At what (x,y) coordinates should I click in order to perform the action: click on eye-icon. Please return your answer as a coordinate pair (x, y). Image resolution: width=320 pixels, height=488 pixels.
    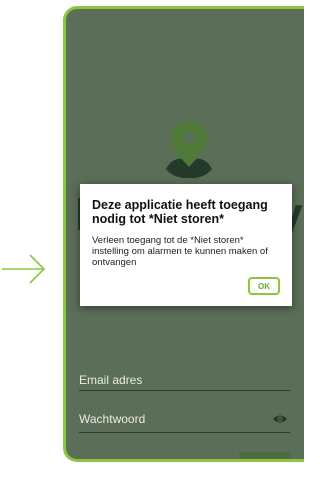
    Looking at the image, I should click on (280, 419).